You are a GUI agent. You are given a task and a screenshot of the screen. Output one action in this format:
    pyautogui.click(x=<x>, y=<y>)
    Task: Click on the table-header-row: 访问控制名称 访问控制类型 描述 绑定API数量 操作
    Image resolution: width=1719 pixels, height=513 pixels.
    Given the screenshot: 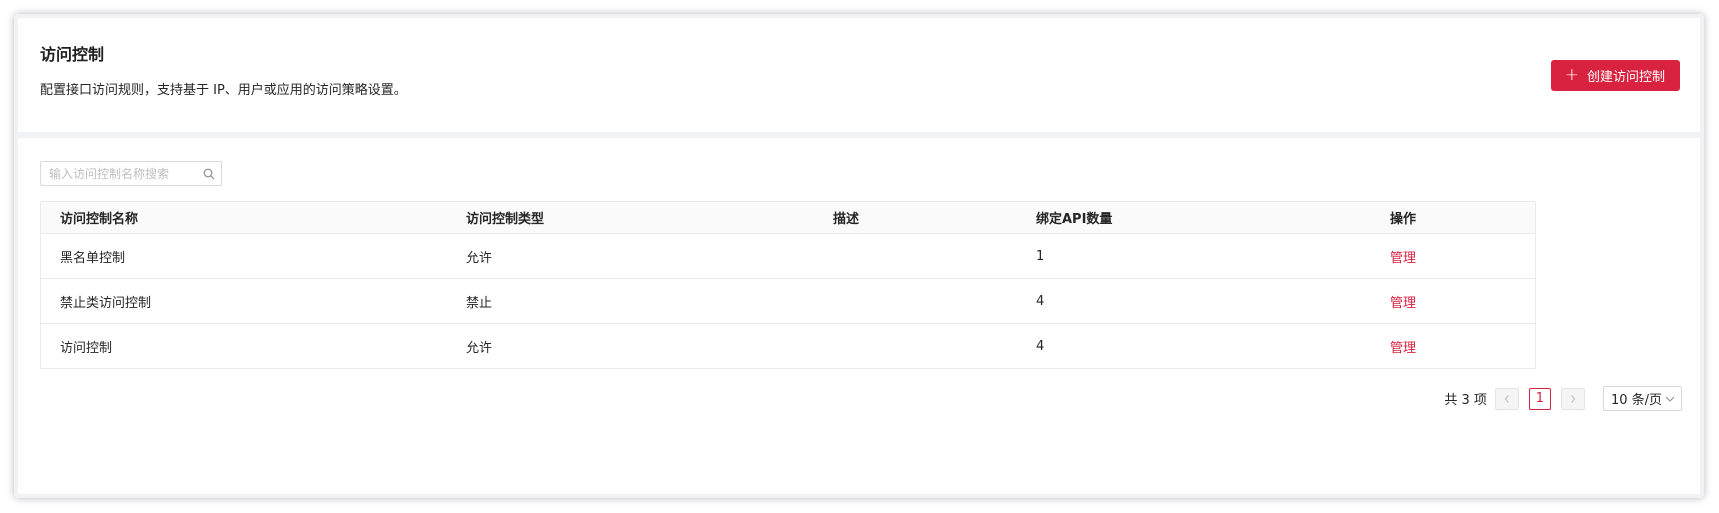 What is the action you would take?
    pyautogui.click(x=788, y=218)
    